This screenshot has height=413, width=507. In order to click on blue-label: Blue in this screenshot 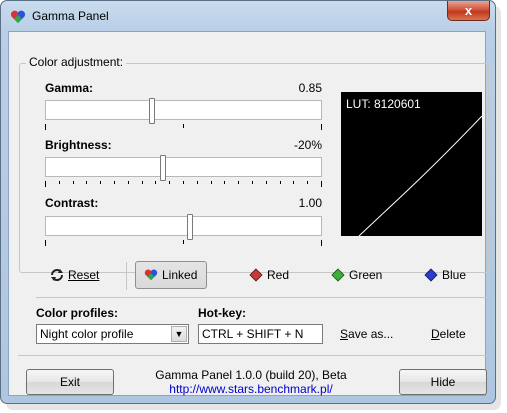, I will do `click(454, 275)`.